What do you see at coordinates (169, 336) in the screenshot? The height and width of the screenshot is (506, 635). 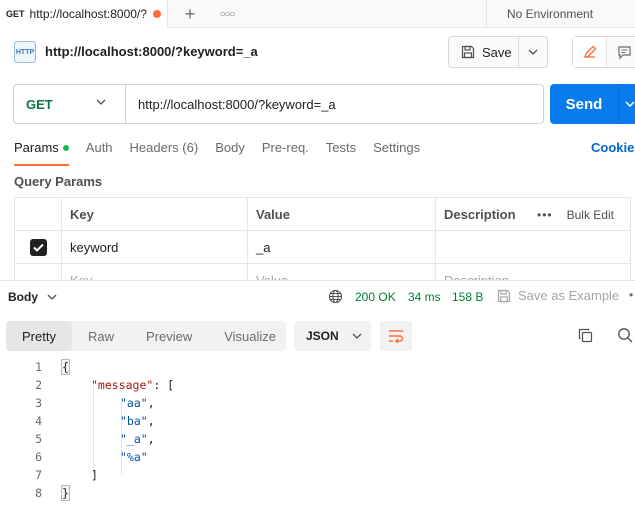 I see `tab-preview: Preview` at bounding box center [169, 336].